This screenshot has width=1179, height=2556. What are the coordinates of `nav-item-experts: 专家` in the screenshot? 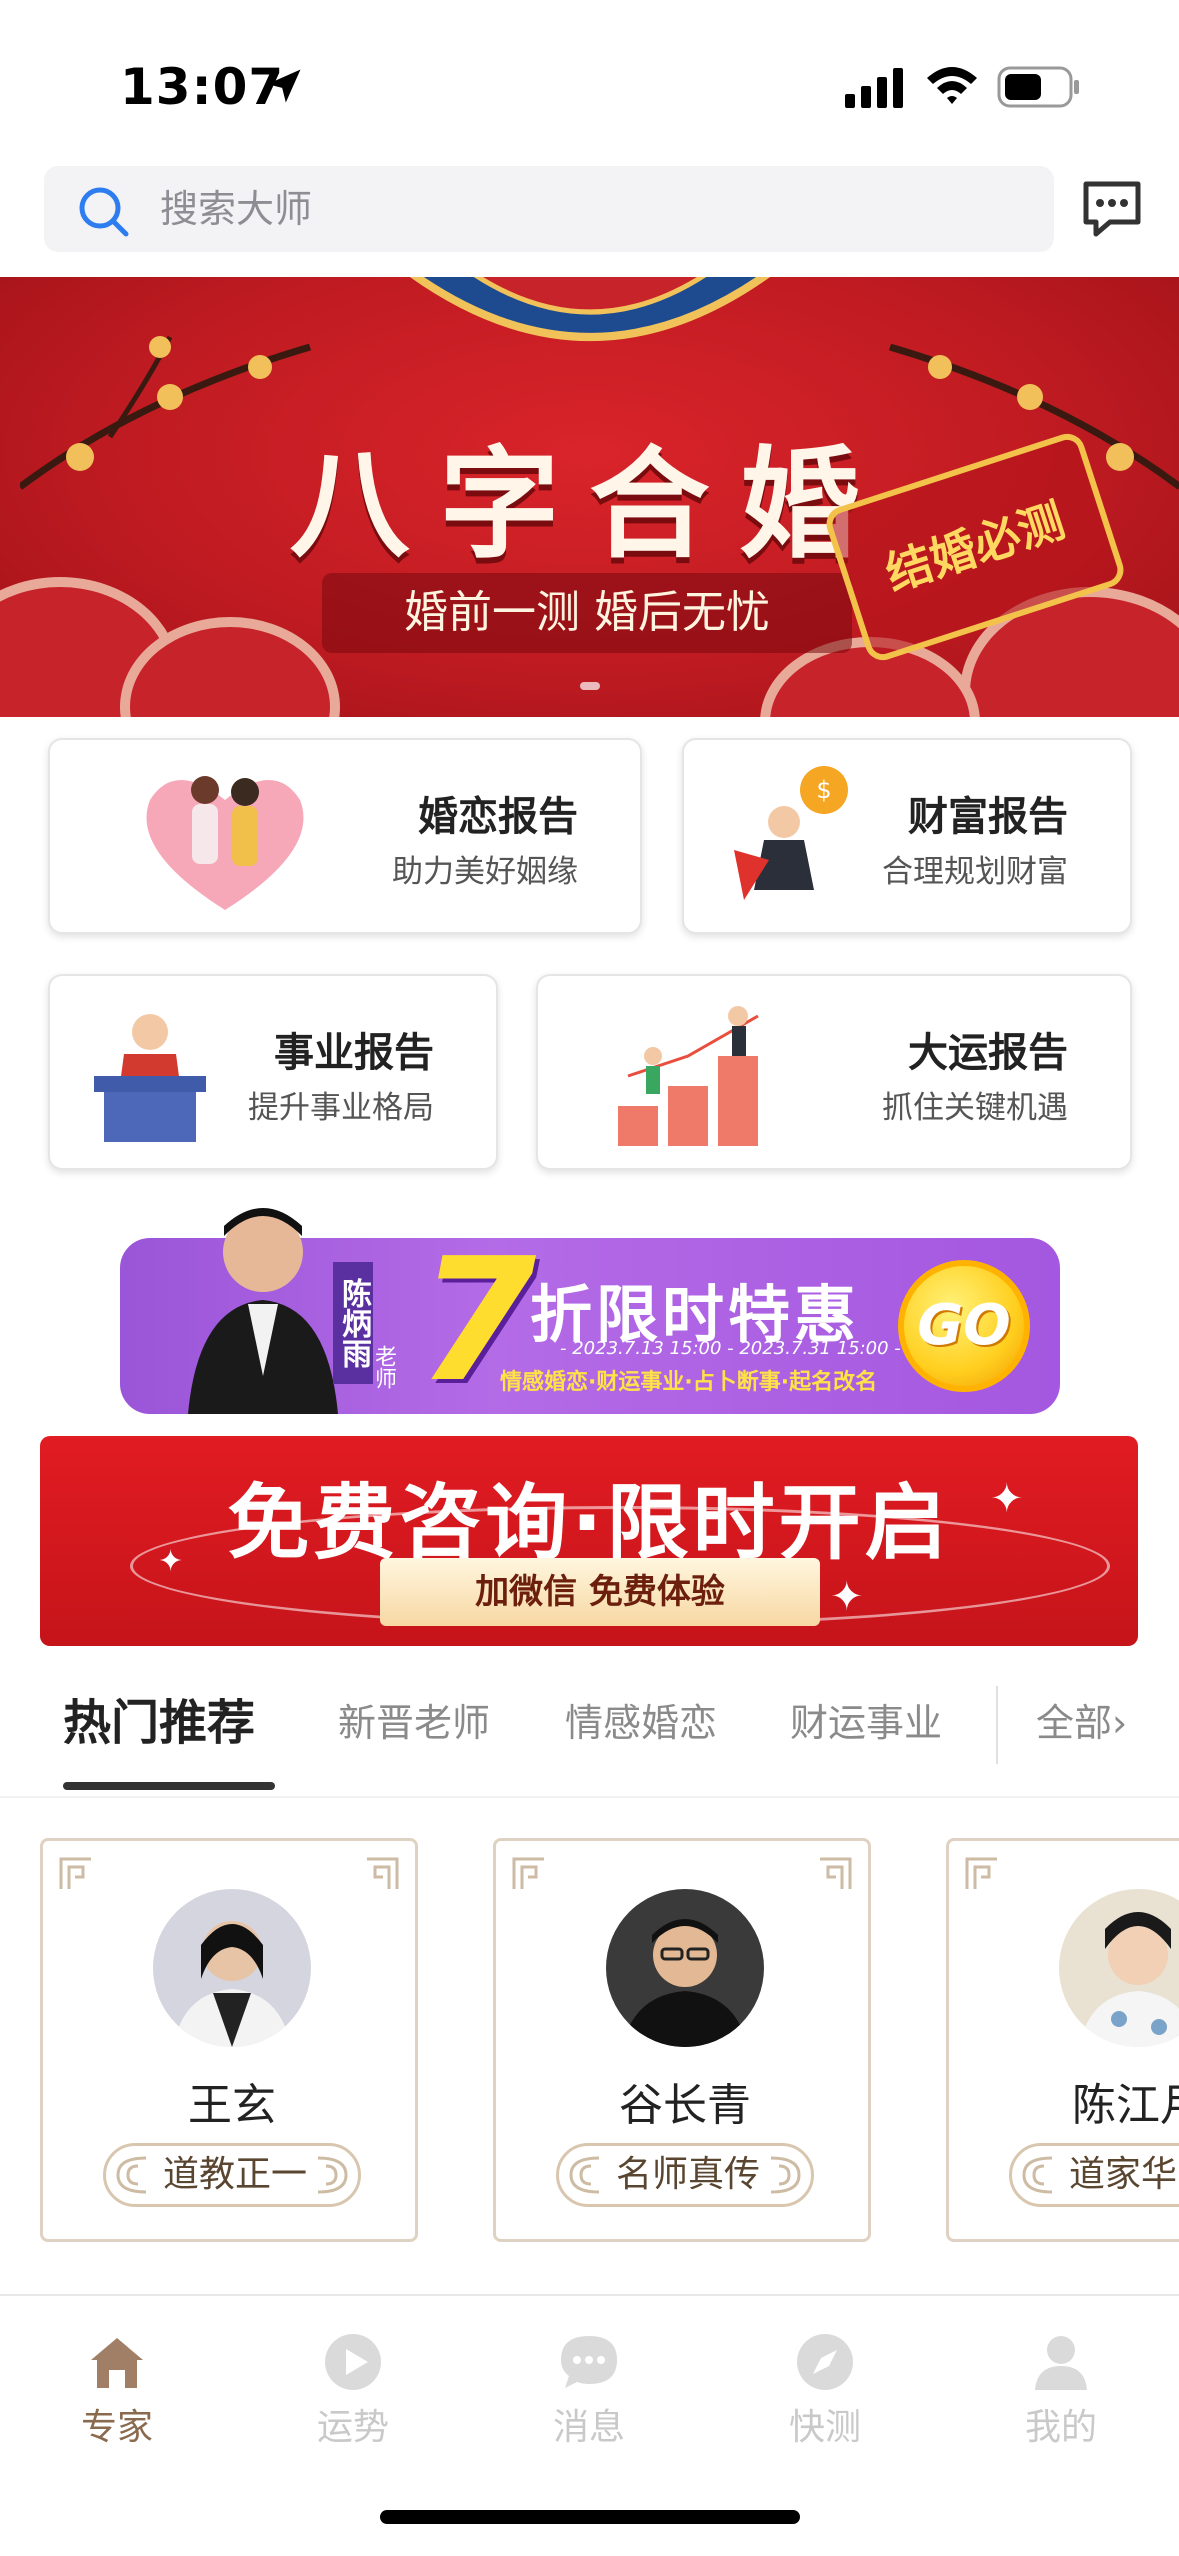 It's located at (117, 2383).